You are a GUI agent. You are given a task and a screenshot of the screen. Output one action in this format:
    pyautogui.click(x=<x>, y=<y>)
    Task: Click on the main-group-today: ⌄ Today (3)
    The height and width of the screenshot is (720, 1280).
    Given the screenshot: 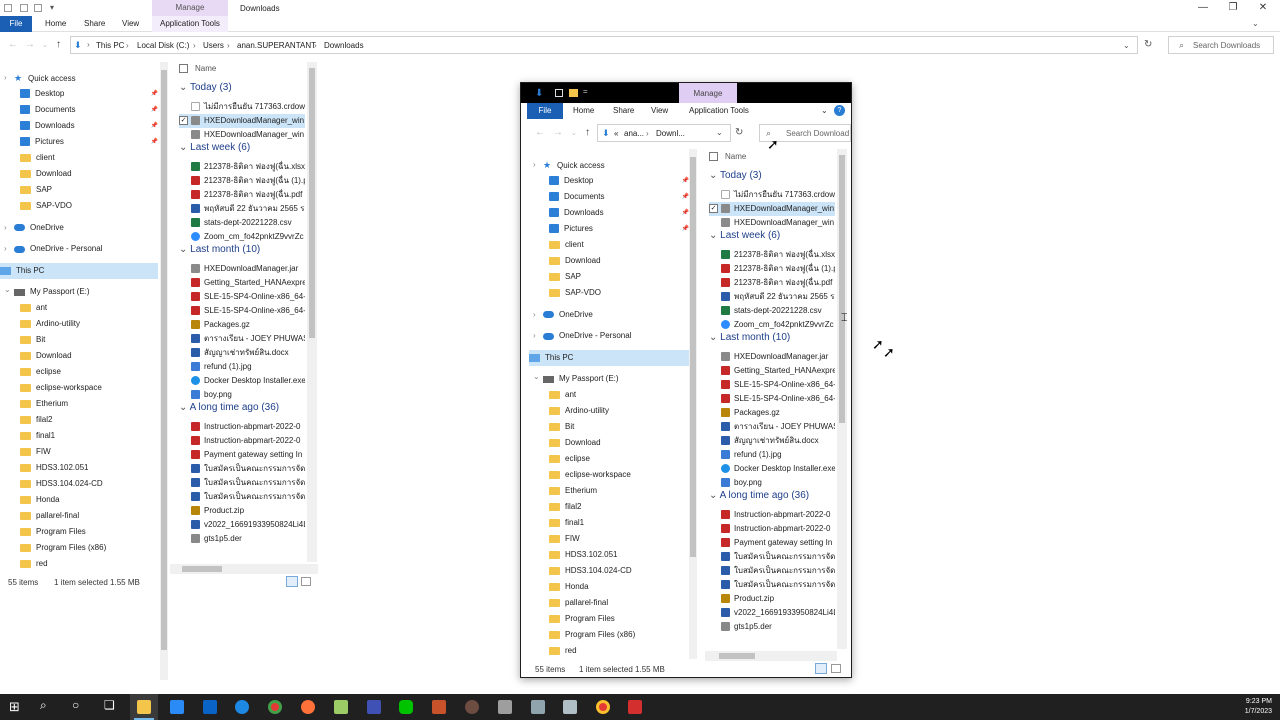 What is the action you would take?
    pyautogui.click(x=205, y=87)
    